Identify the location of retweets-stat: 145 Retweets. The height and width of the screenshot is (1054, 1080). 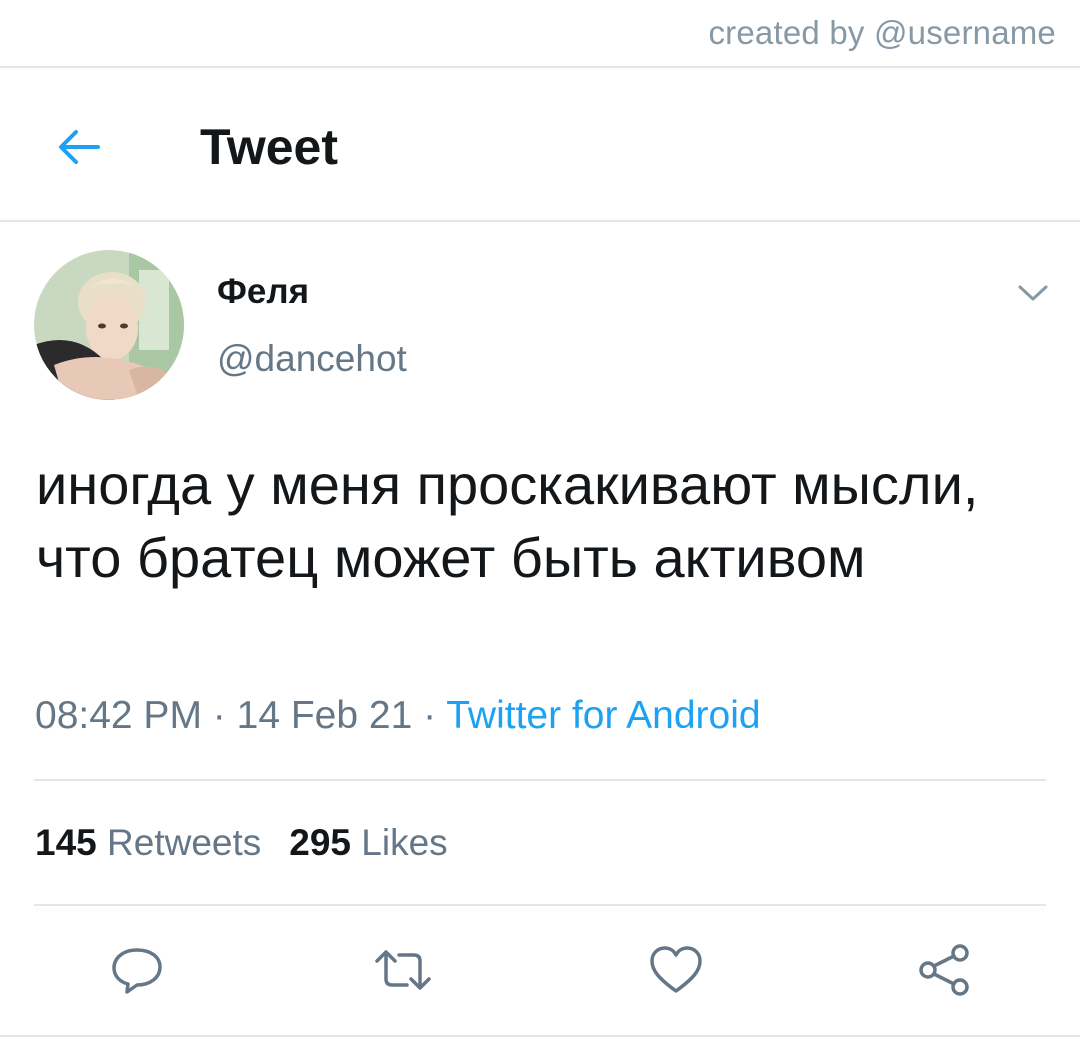
(148, 842).